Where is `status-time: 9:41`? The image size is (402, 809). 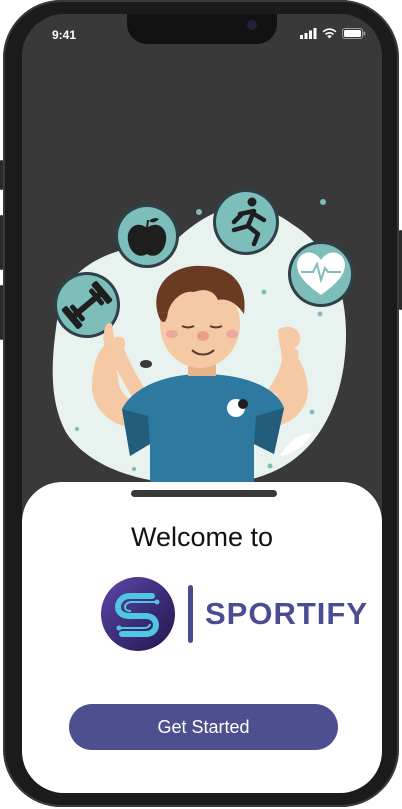 status-time: 9:41 is located at coordinates (64, 35).